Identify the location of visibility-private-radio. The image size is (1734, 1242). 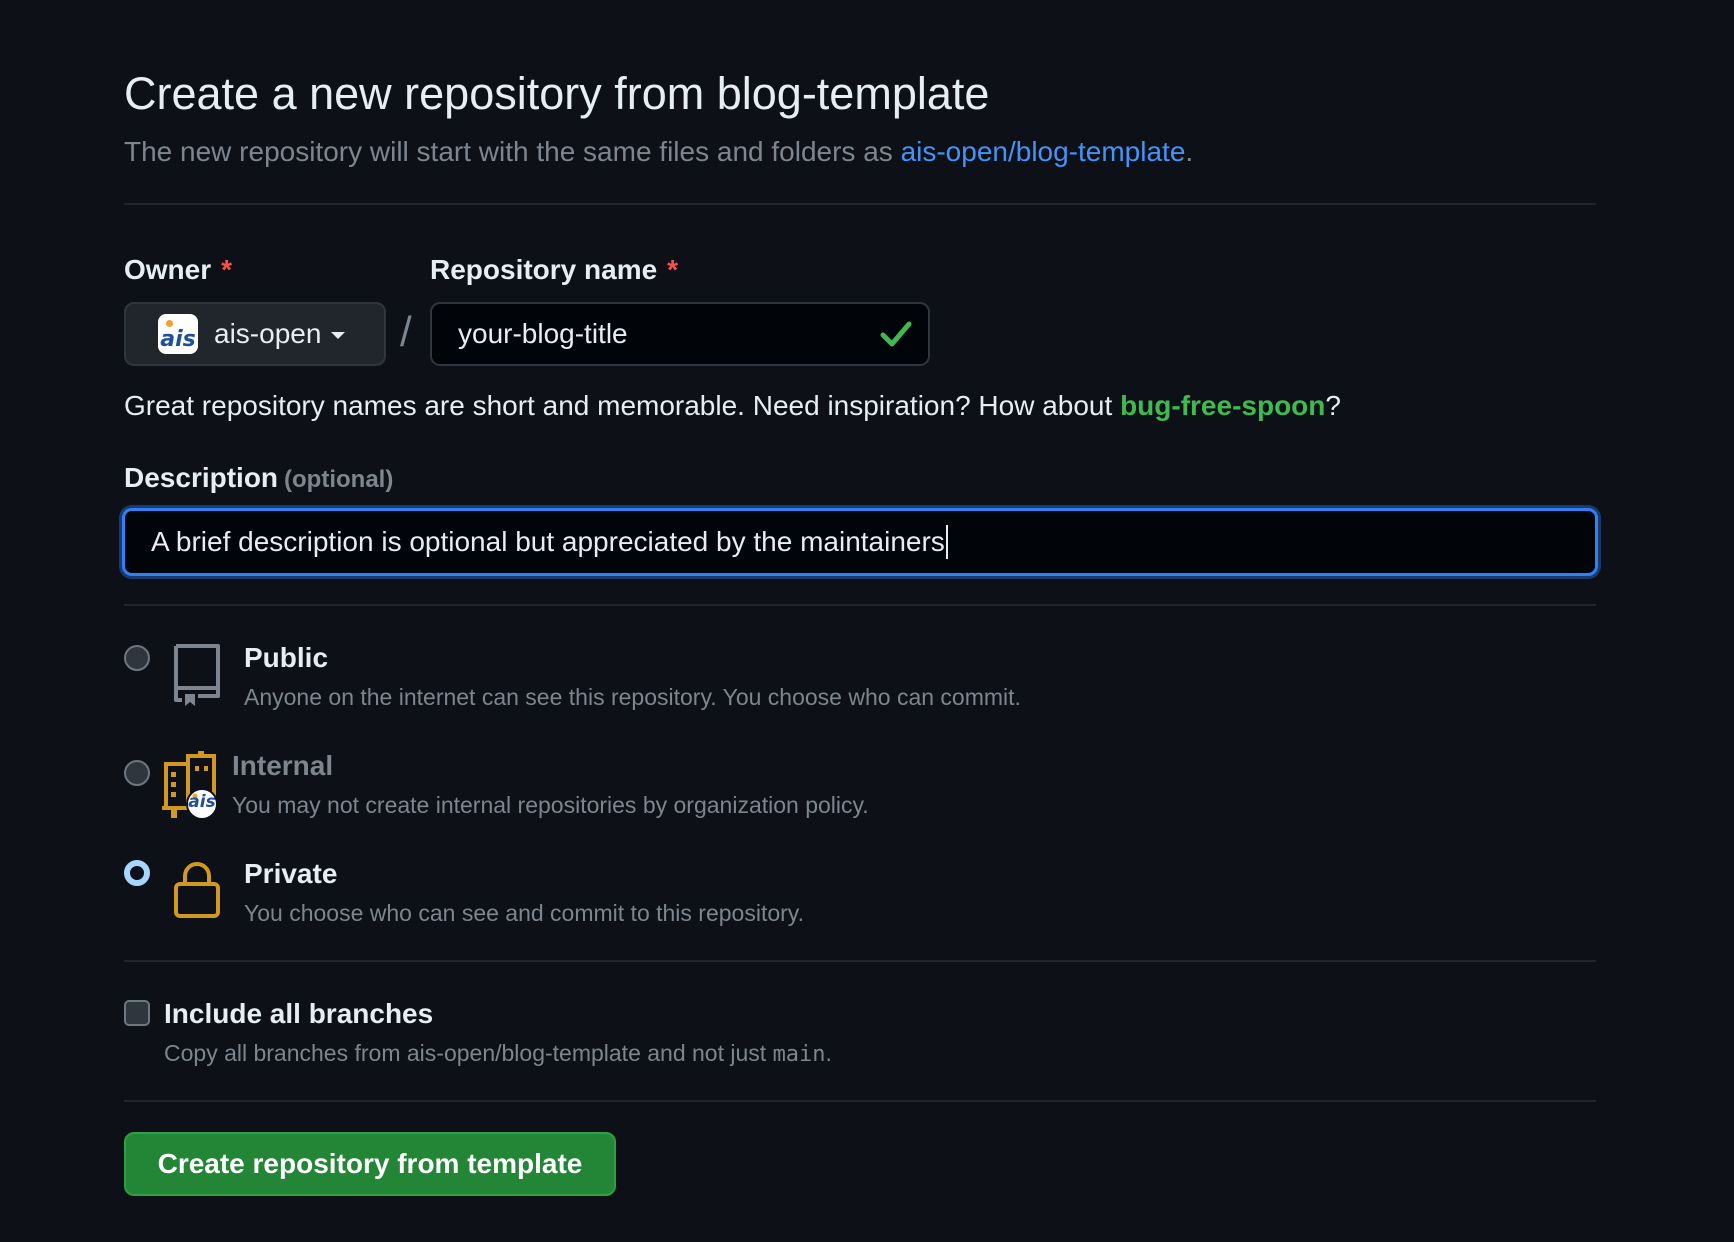
(137, 873).